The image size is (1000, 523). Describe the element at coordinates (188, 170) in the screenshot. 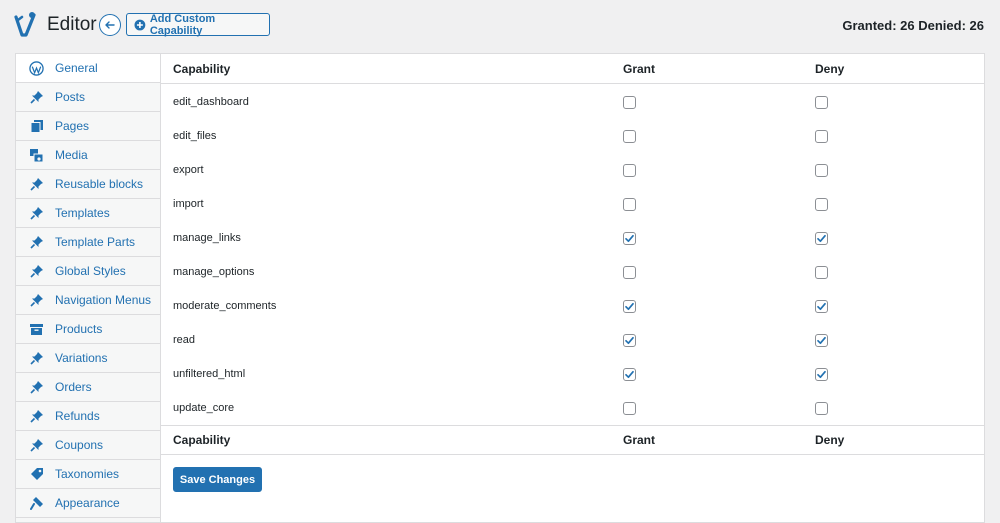

I see `capability-name: export` at that location.